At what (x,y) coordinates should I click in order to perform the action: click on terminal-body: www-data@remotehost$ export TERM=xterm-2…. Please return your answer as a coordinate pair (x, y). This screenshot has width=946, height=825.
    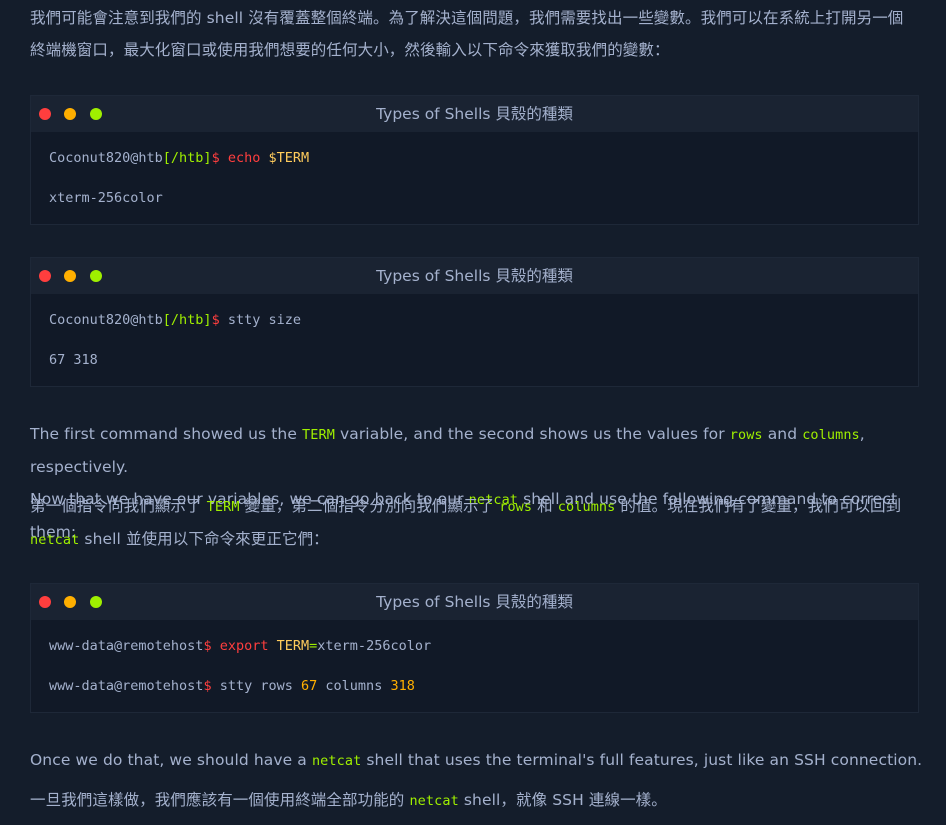
    Looking at the image, I should click on (474, 666).